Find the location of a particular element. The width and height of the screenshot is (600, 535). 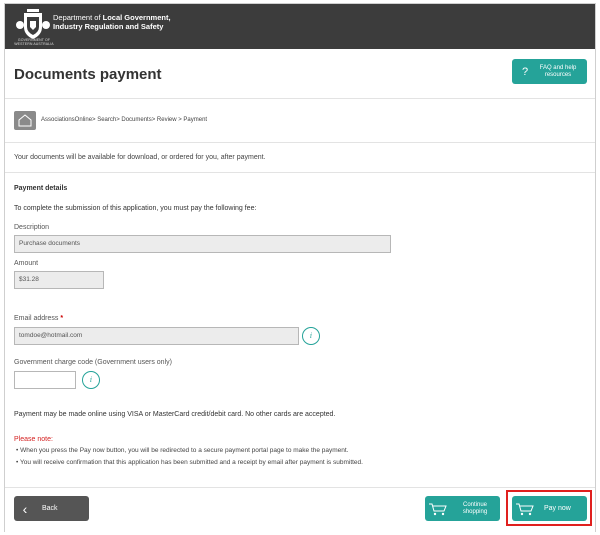

page-title: Documents payment is located at coordinates (88, 74).